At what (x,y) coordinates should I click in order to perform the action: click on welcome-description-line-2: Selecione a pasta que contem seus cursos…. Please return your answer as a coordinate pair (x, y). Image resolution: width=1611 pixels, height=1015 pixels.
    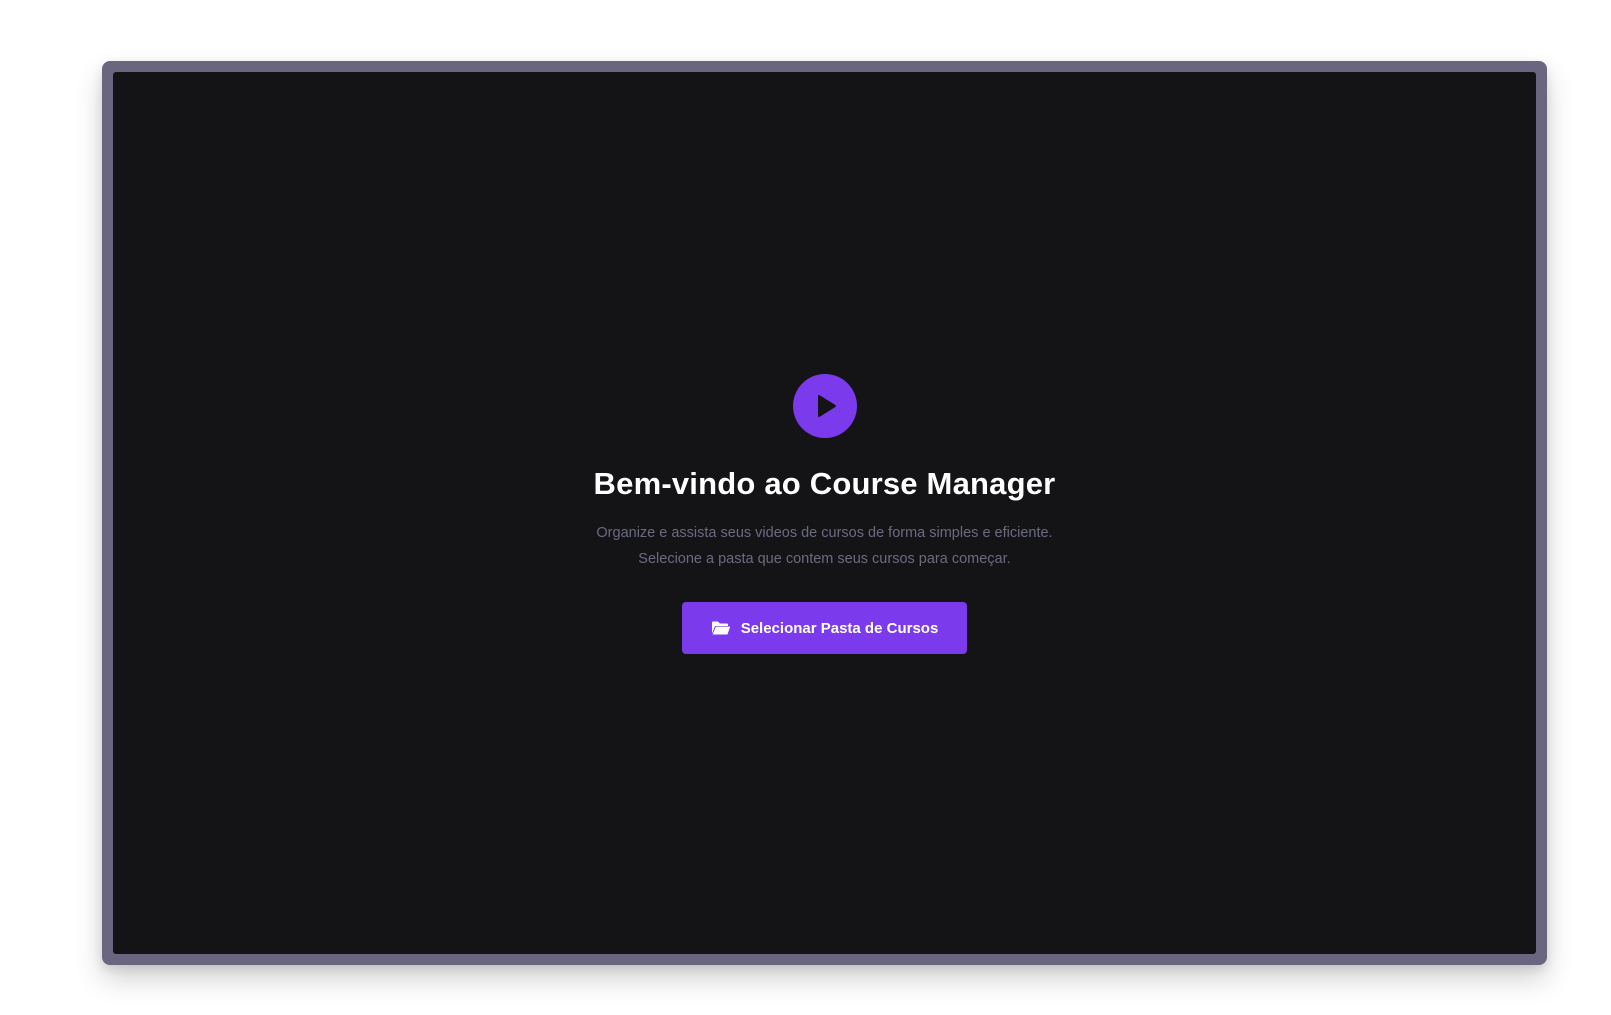
    Looking at the image, I should click on (824, 559).